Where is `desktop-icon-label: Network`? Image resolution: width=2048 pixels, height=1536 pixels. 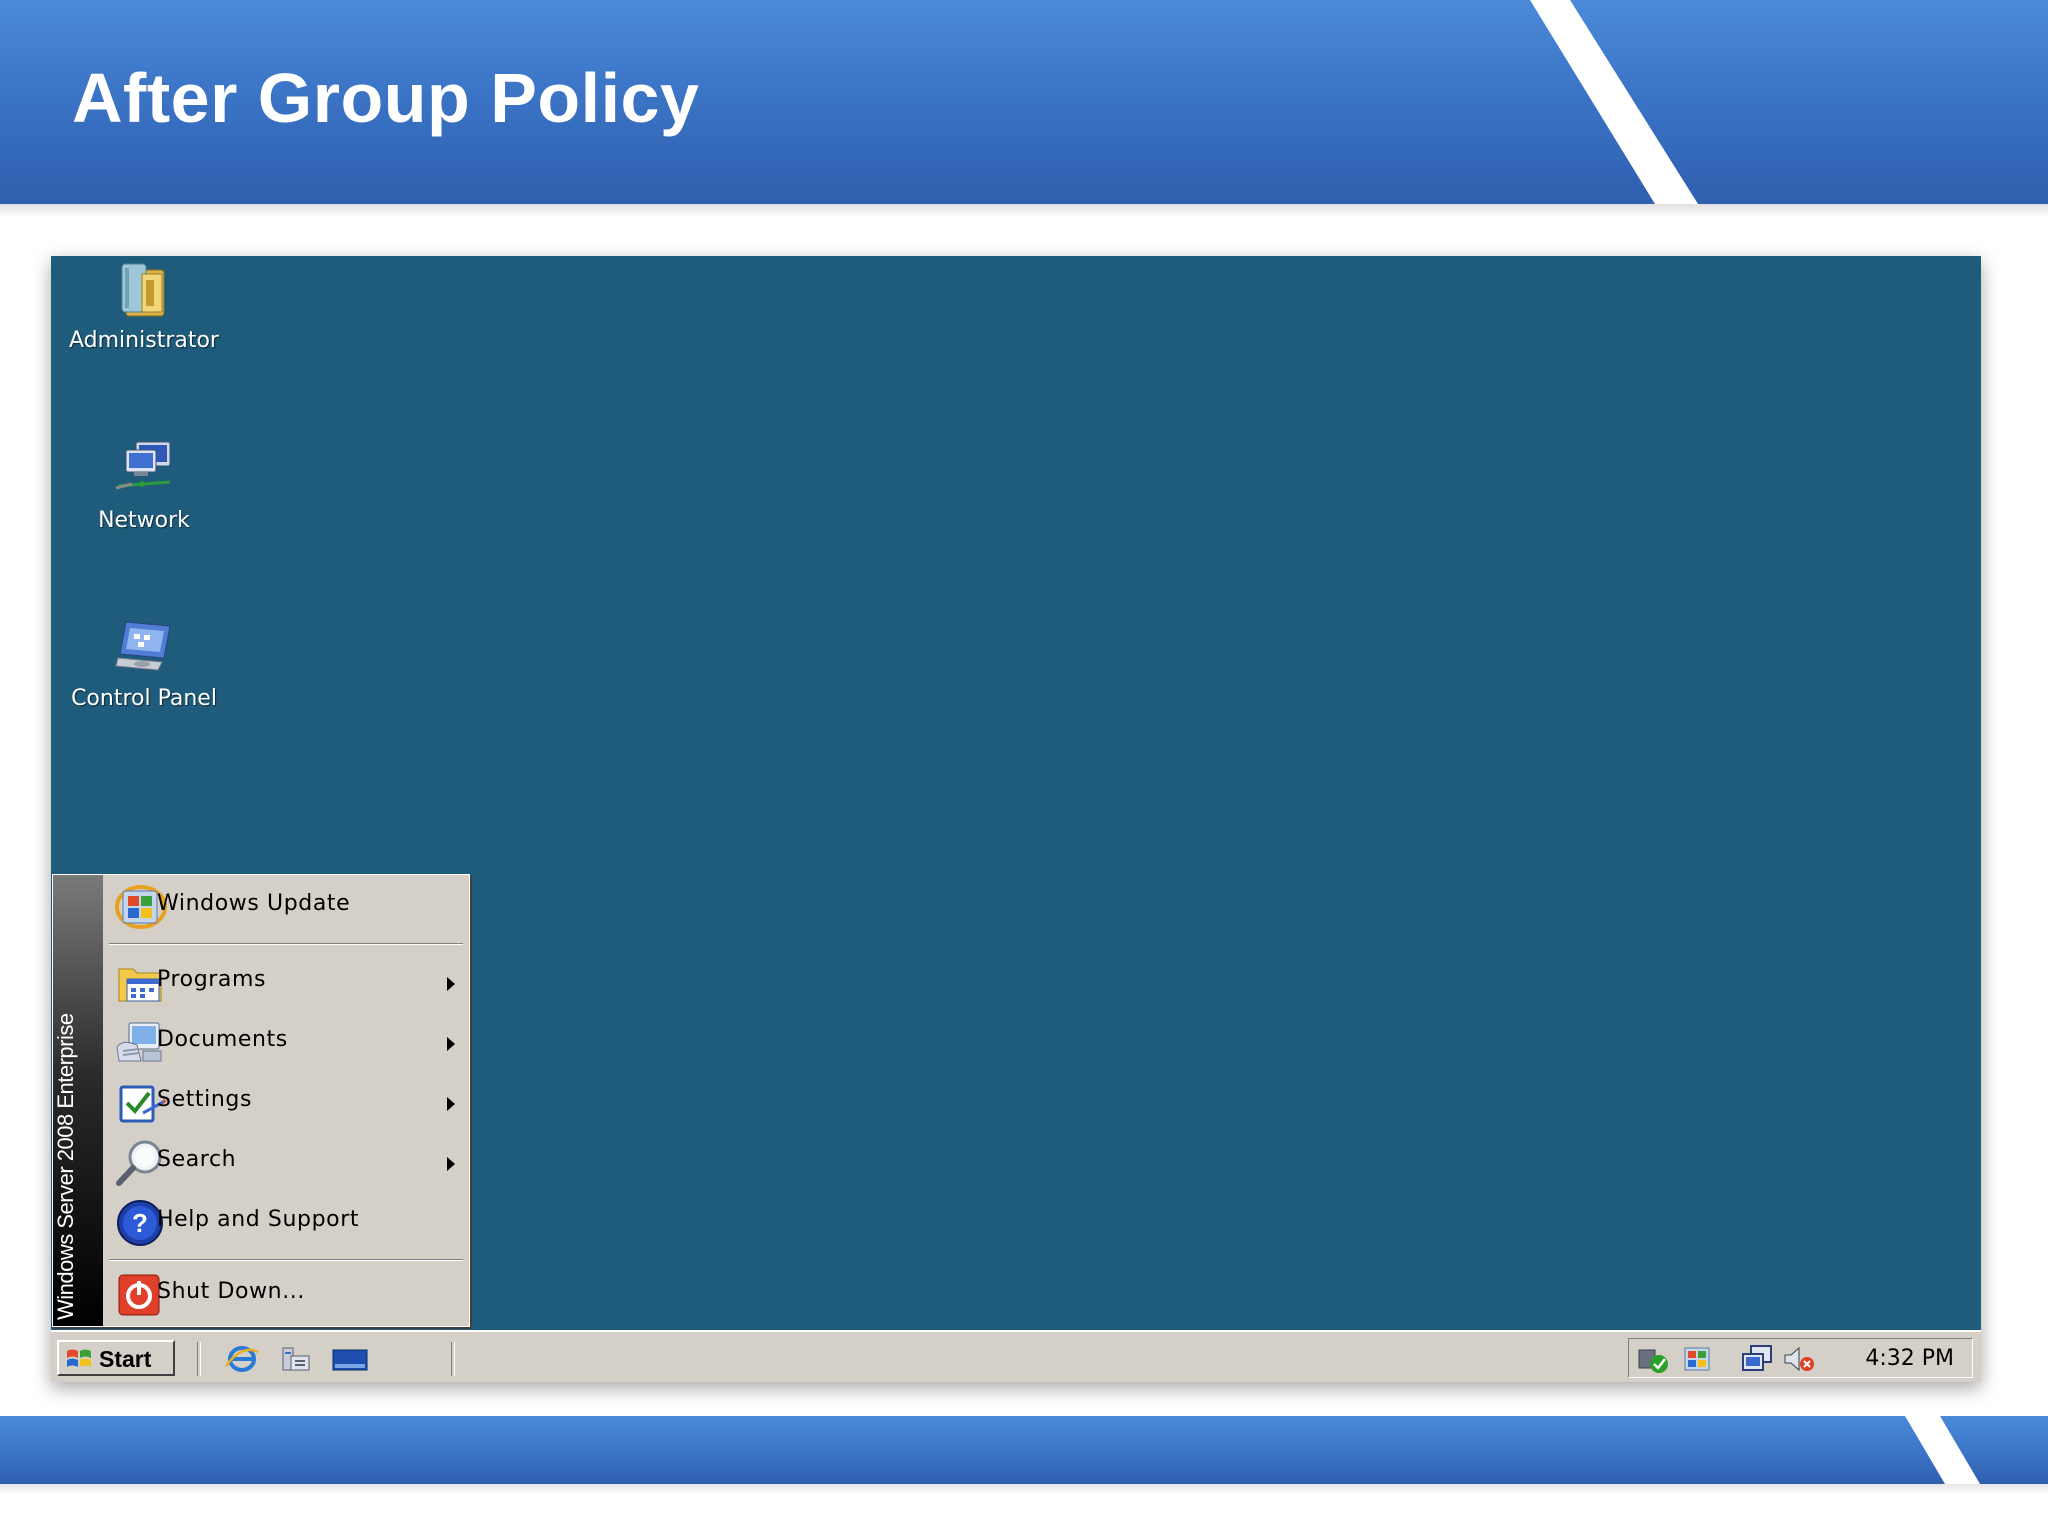
desktop-icon-label: Network is located at coordinates (144, 520).